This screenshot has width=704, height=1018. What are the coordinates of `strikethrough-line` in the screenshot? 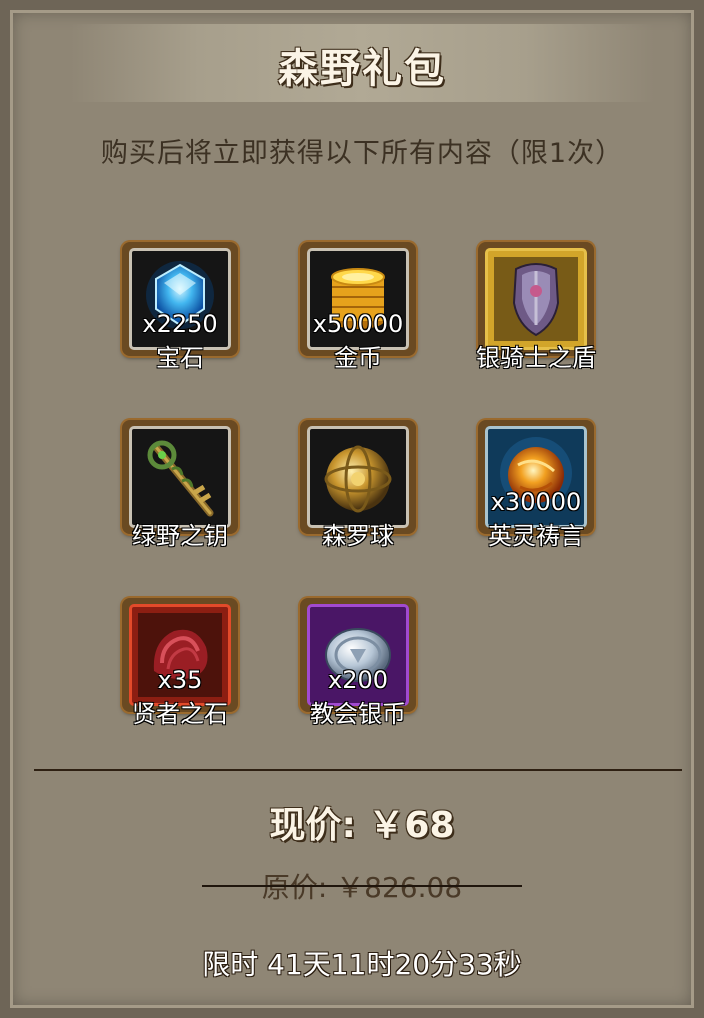 It's located at (362, 886).